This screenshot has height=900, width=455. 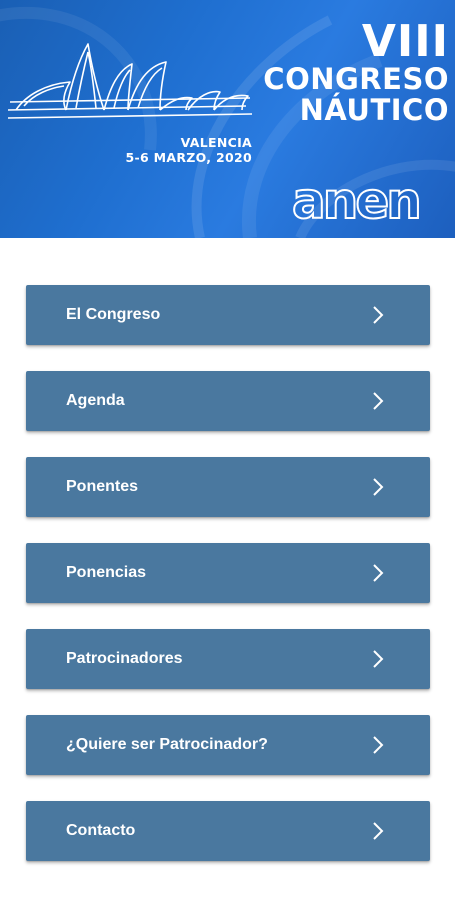 I want to click on menu-item-el-congreso: El Congreso, so click(x=228, y=315).